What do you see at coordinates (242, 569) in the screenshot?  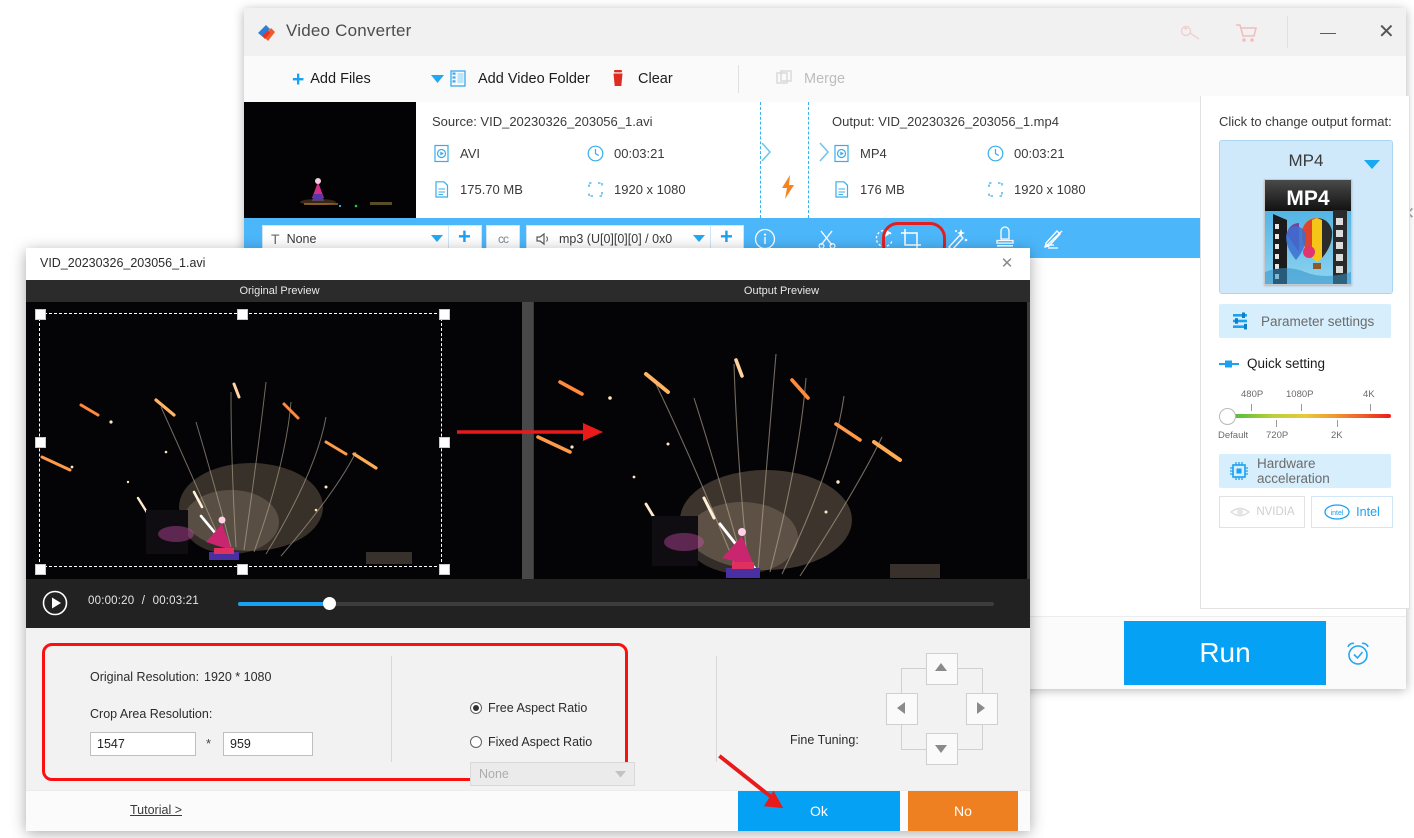 I see `crop-handle-bottom-center` at bounding box center [242, 569].